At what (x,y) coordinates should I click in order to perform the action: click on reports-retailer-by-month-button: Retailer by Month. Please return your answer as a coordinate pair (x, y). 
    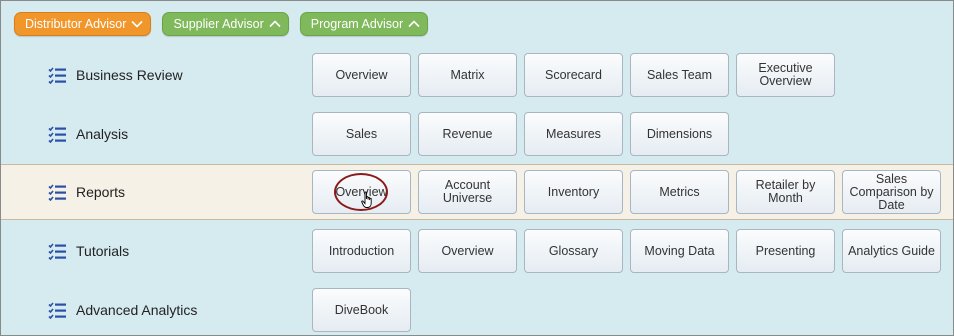
    Looking at the image, I should click on (785, 192).